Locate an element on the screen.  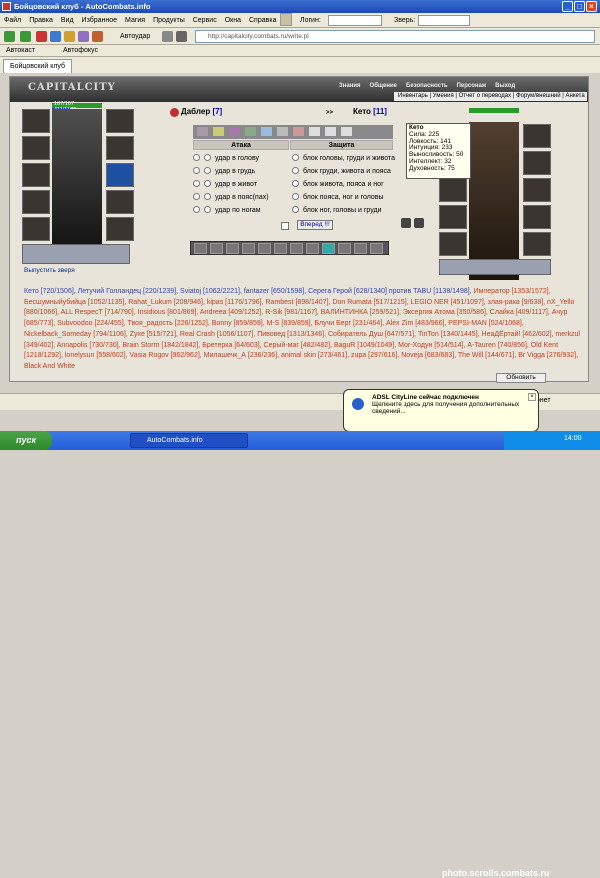
subnav-skills: Умения is located at coordinates (443, 96).